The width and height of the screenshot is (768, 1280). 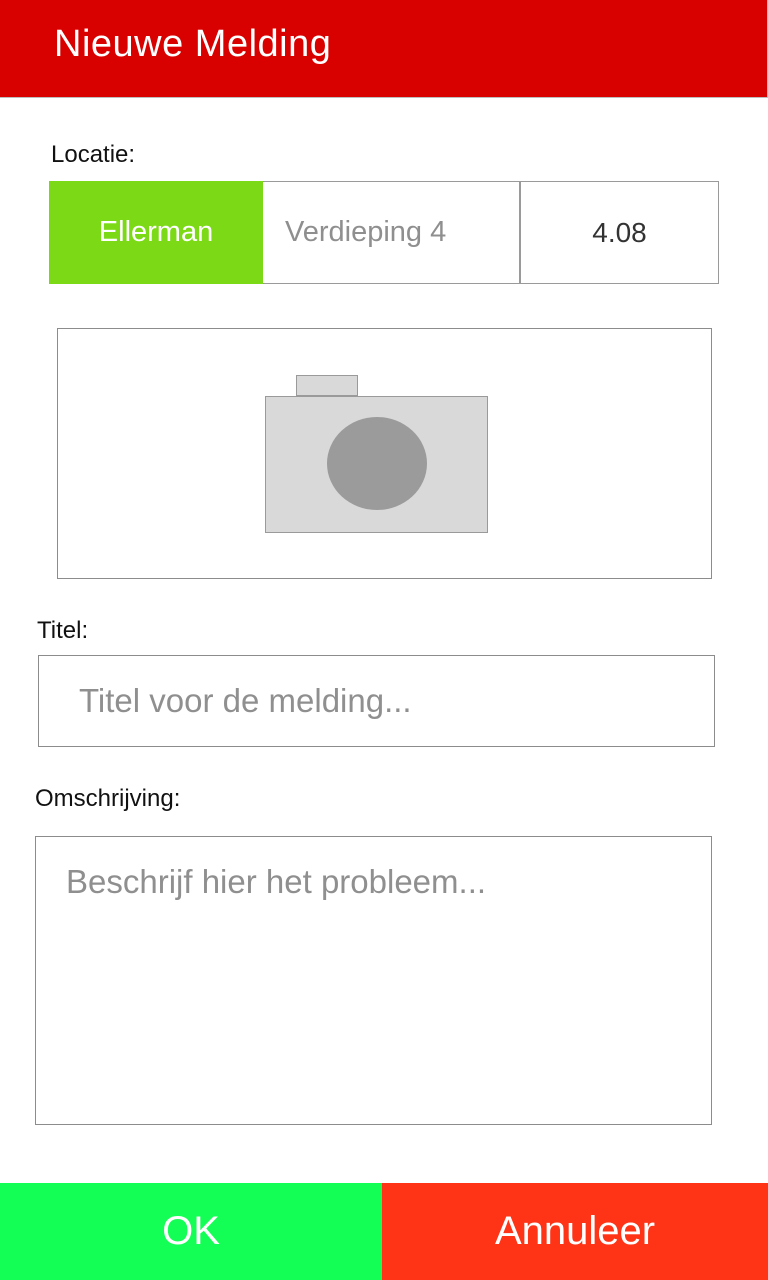 I want to click on ok-button: OK, so click(x=191, y=1231).